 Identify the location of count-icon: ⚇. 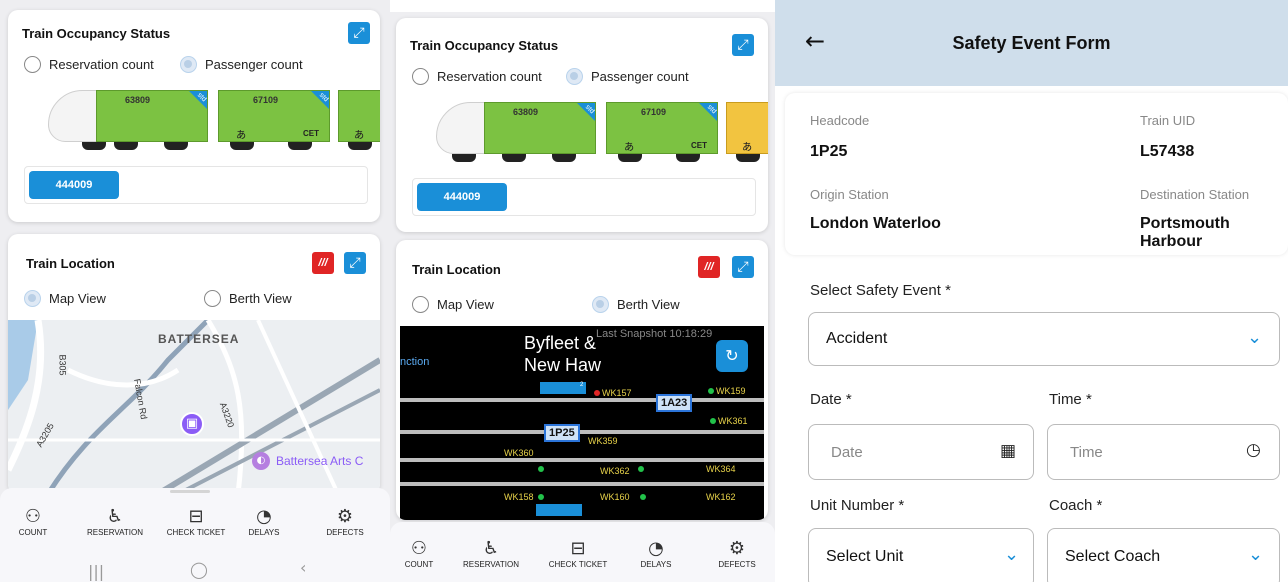
(419, 548).